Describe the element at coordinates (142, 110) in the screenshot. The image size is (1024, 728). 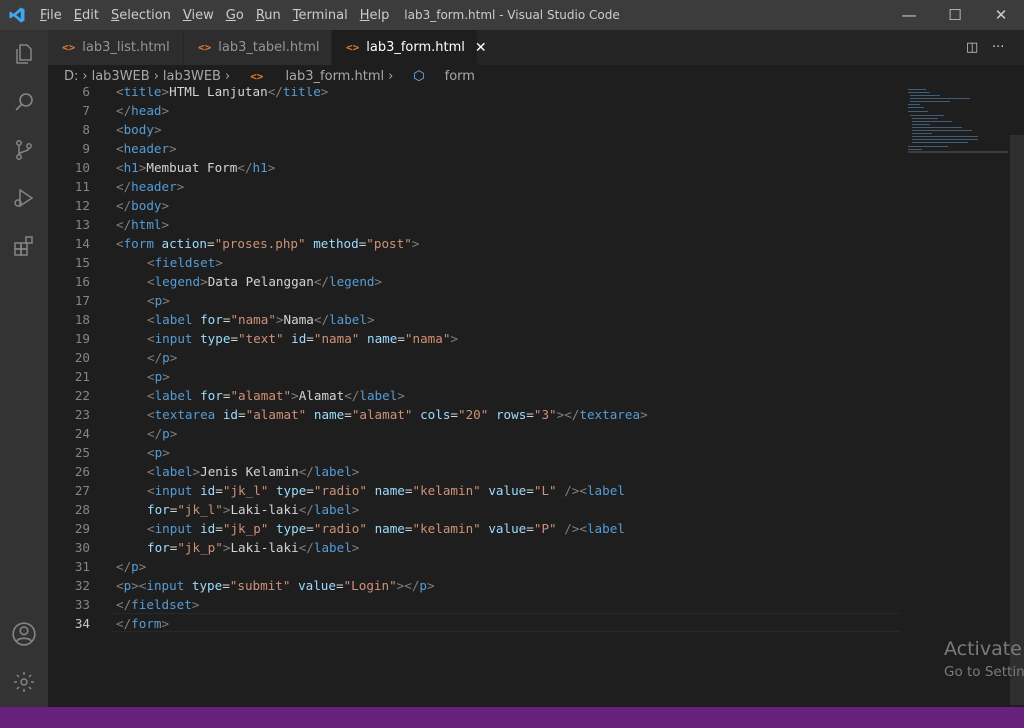
I see `code-text: </head>` at that location.